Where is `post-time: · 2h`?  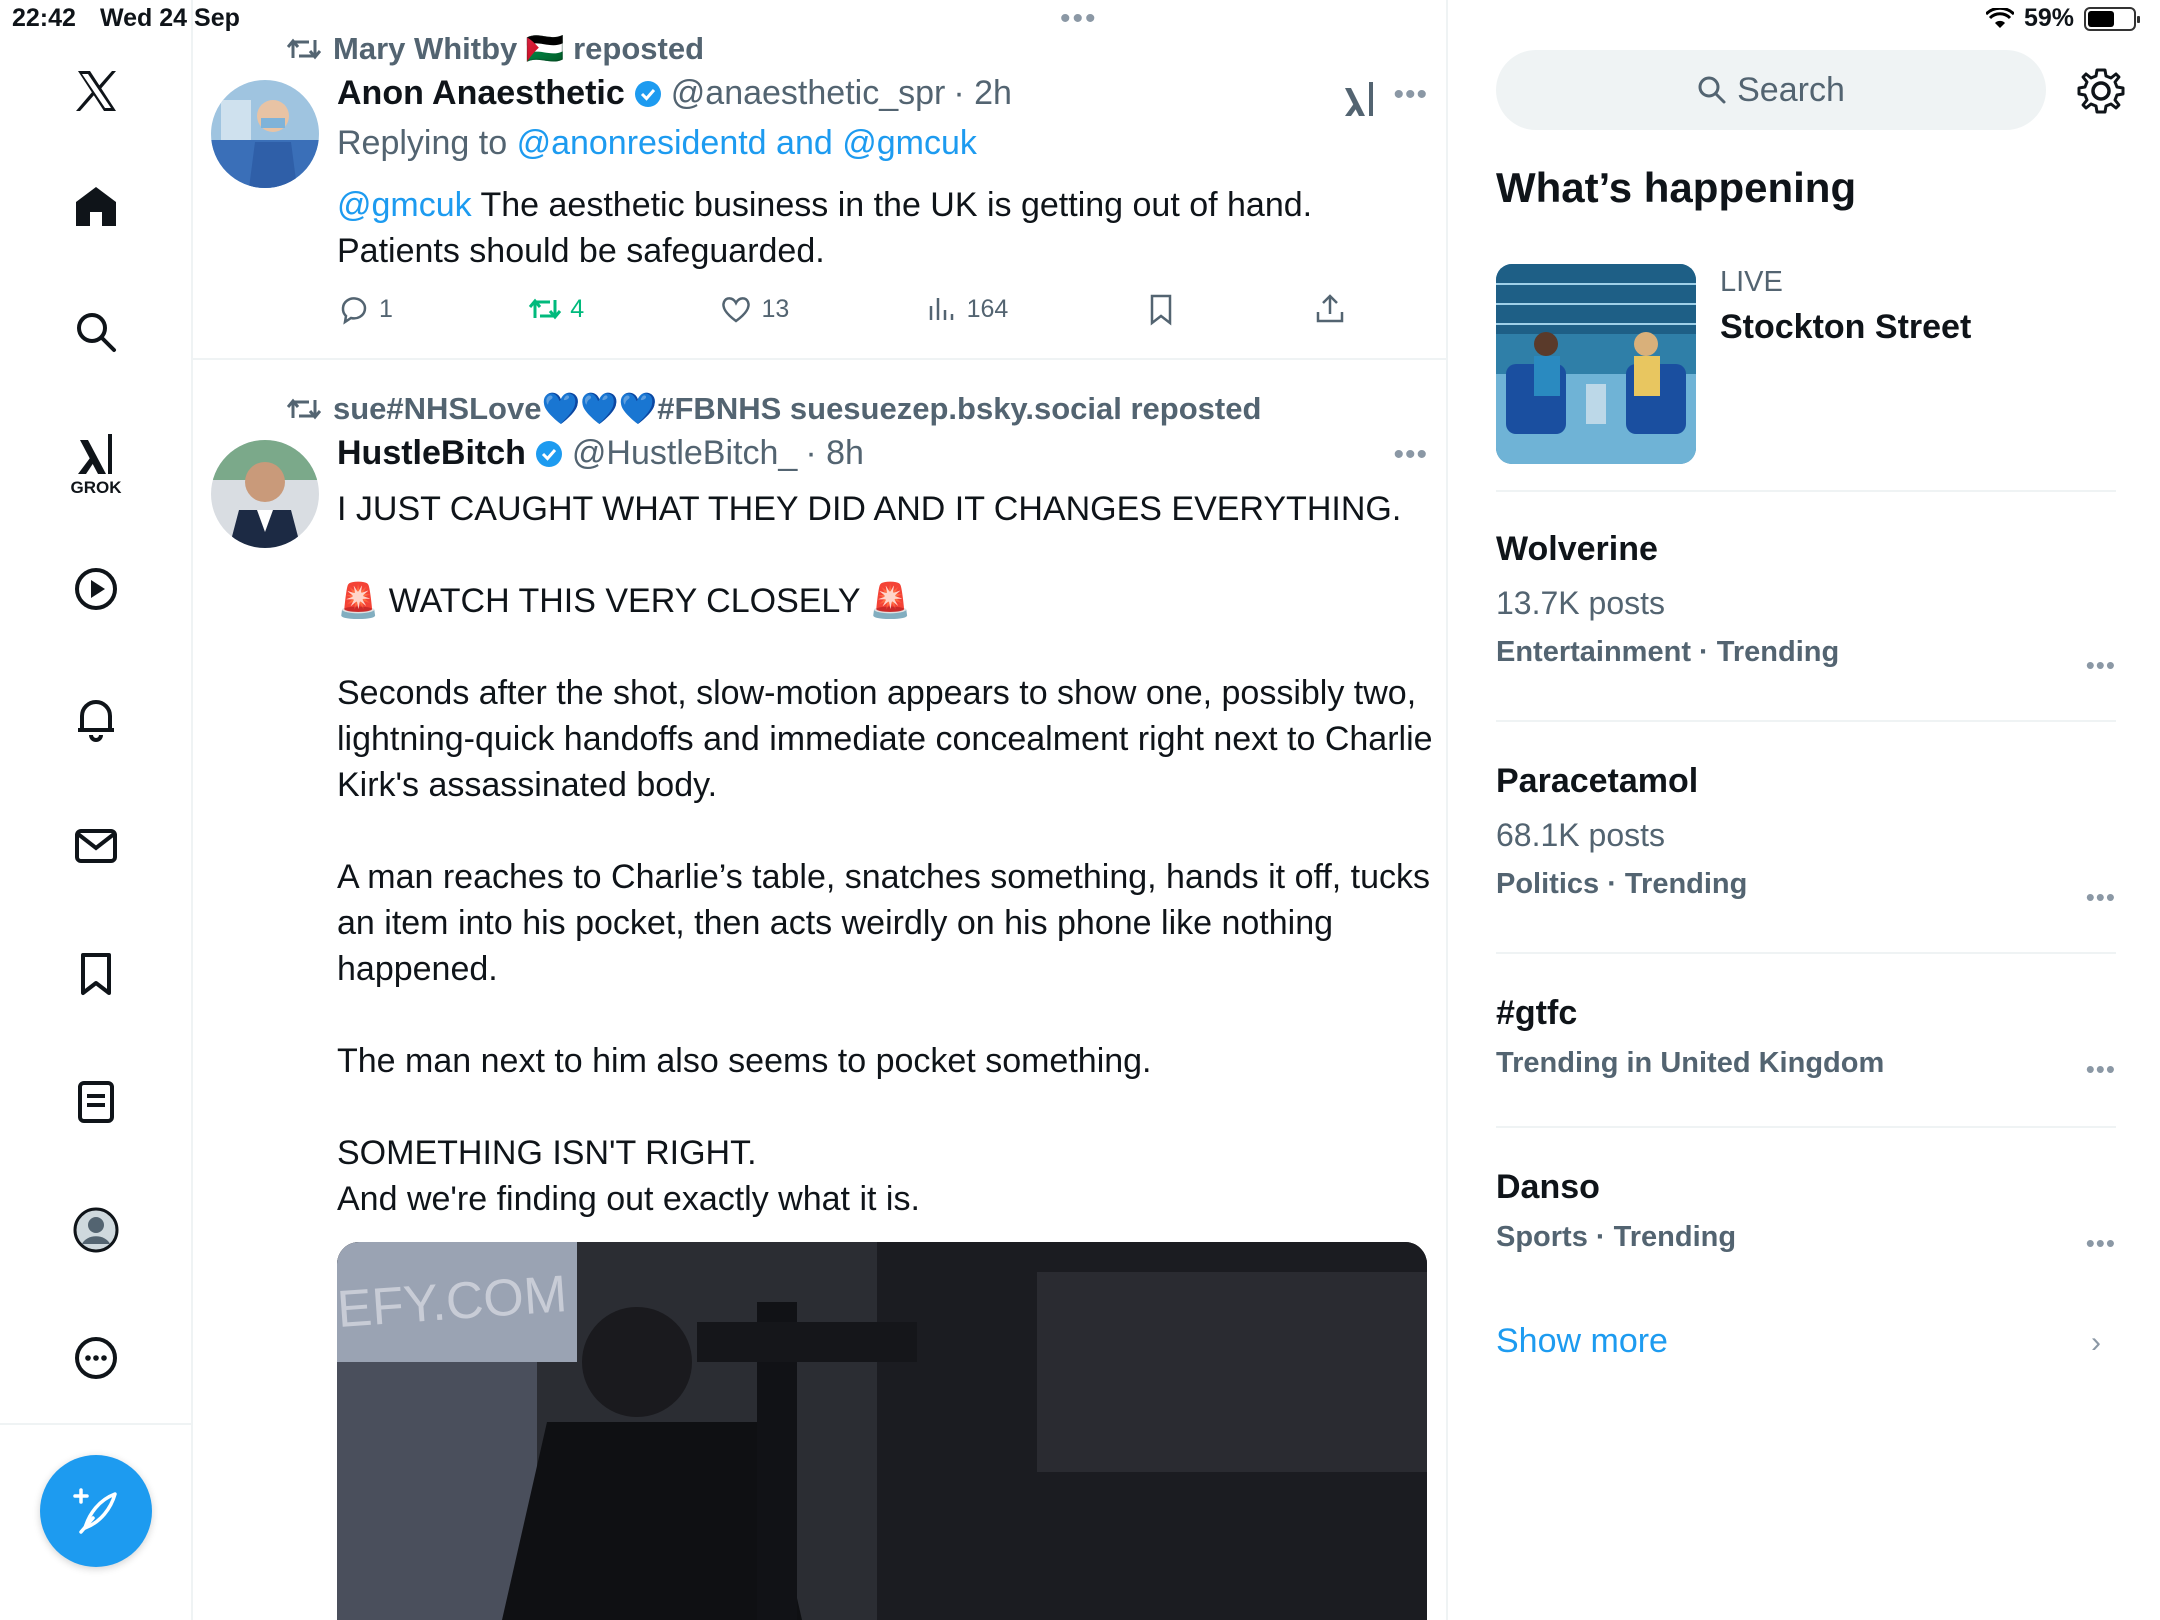 post-time: · 2h is located at coordinates (982, 93).